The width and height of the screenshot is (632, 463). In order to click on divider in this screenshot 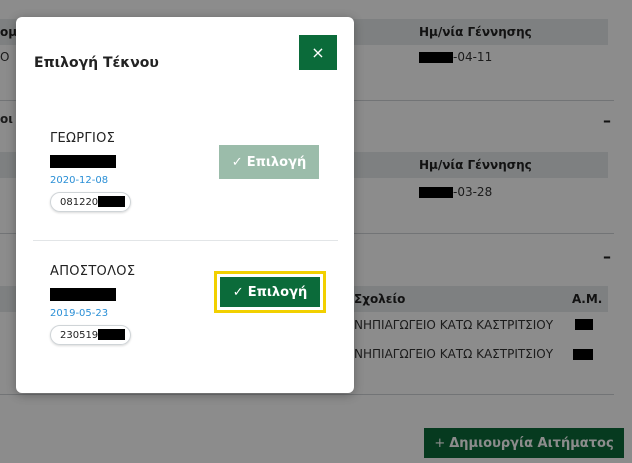, I will do `click(185, 240)`.